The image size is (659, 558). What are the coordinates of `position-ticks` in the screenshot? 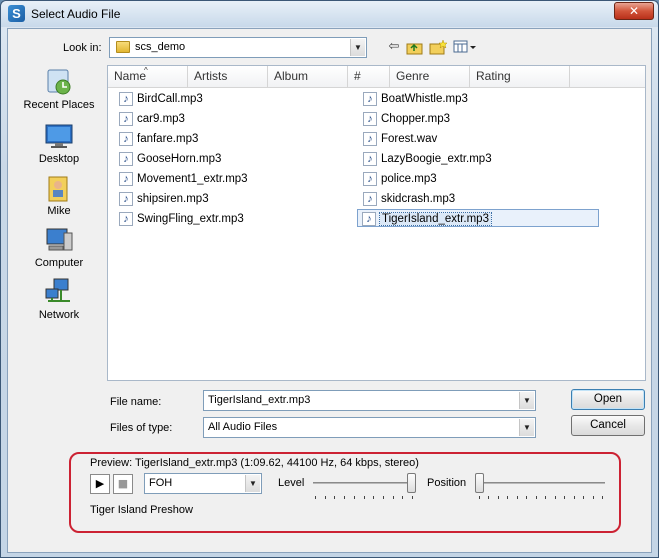 It's located at (541, 498).